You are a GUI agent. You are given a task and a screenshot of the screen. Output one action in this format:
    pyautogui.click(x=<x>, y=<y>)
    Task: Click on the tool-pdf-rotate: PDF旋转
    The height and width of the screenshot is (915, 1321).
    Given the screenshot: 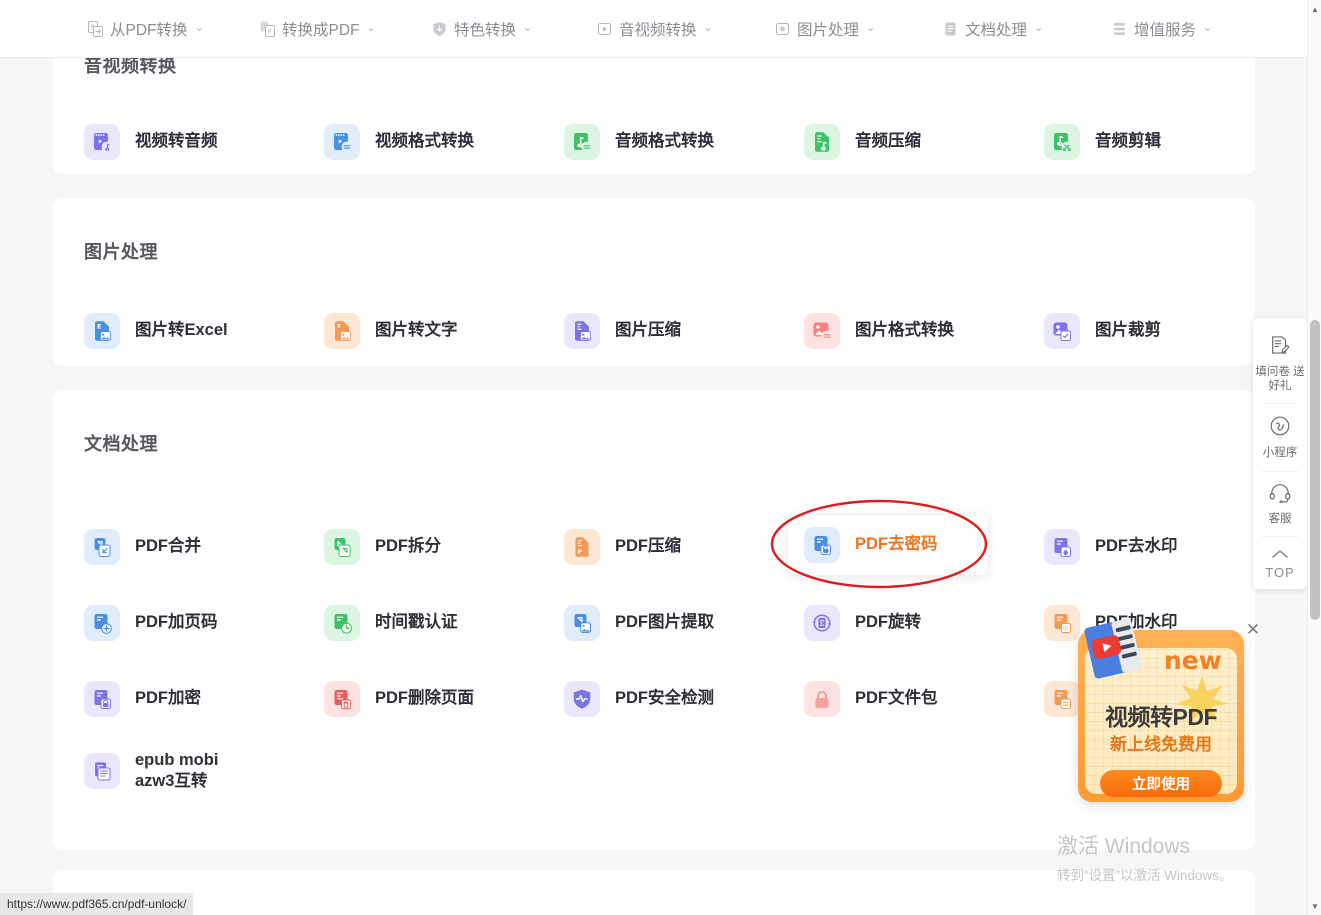 What is the action you would take?
    pyautogui.click(x=862, y=623)
    